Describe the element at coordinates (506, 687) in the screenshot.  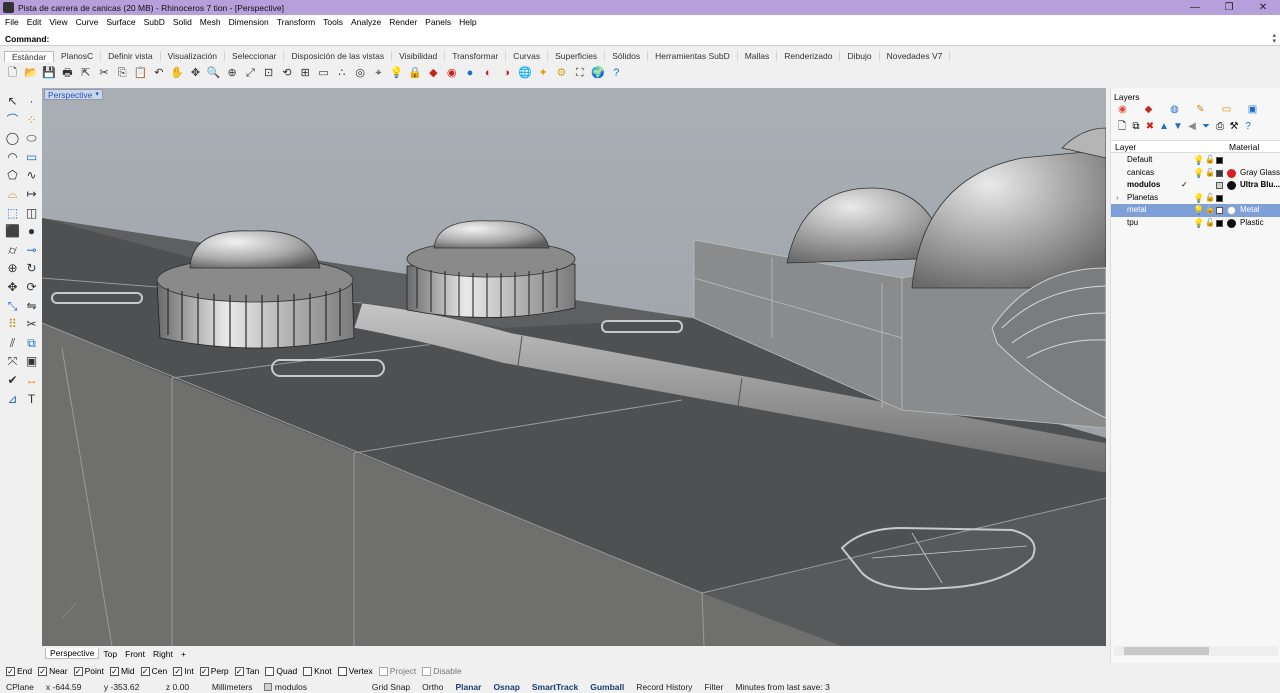
I see `osnap-toggle: Osnap` at that location.